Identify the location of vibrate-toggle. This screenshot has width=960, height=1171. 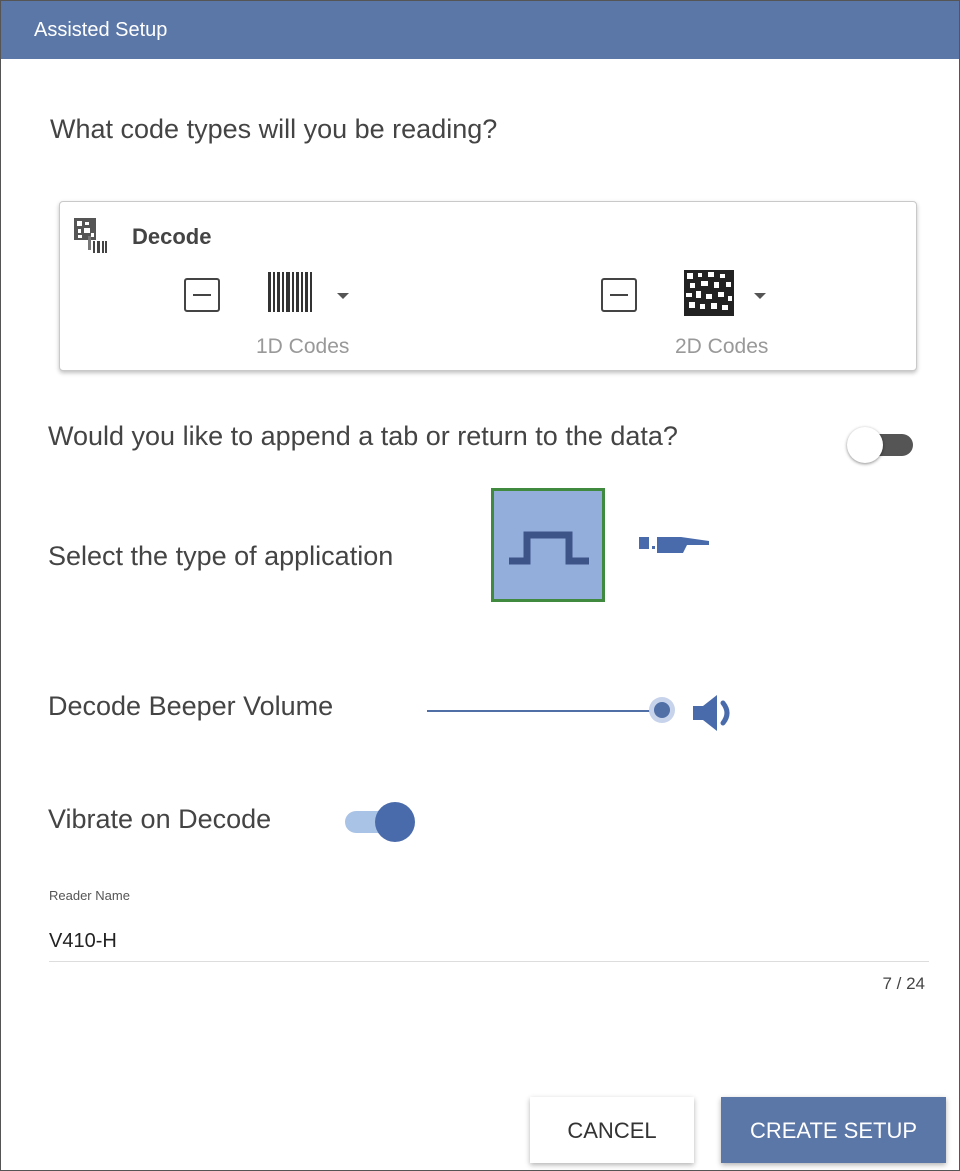
(380, 821).